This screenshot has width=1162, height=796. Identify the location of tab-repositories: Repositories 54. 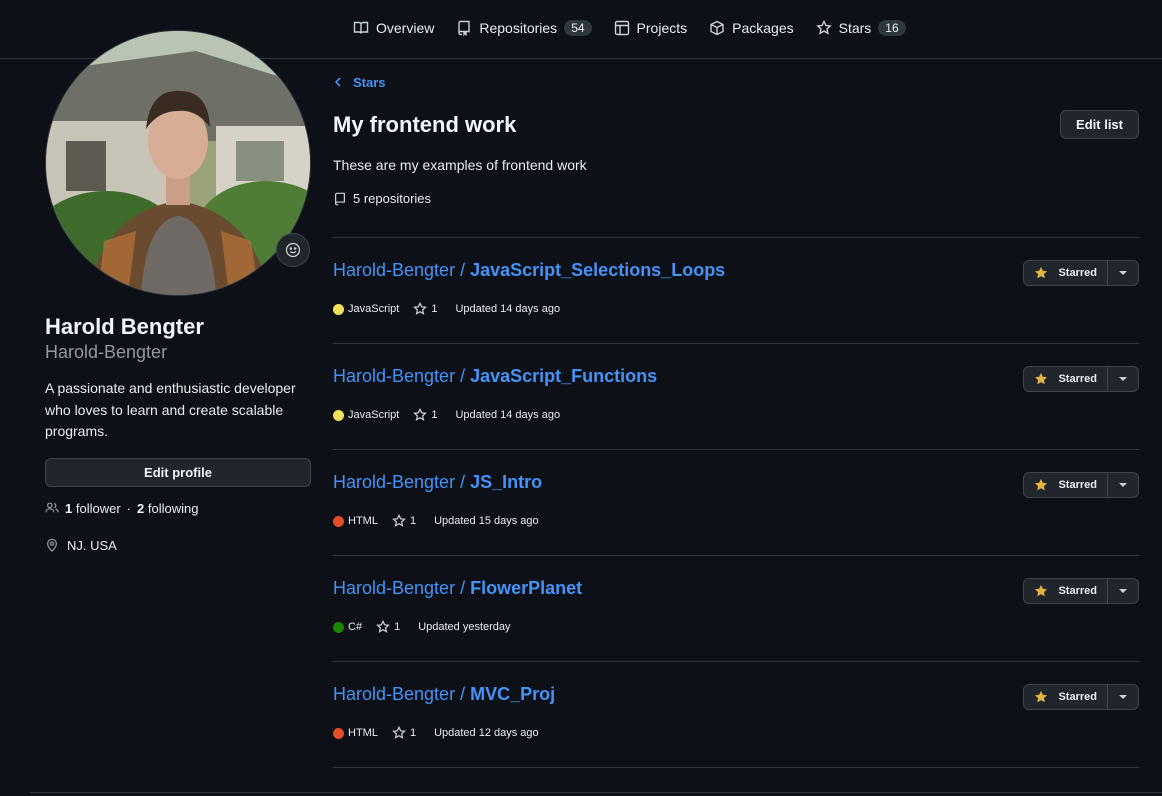
(523, 28).